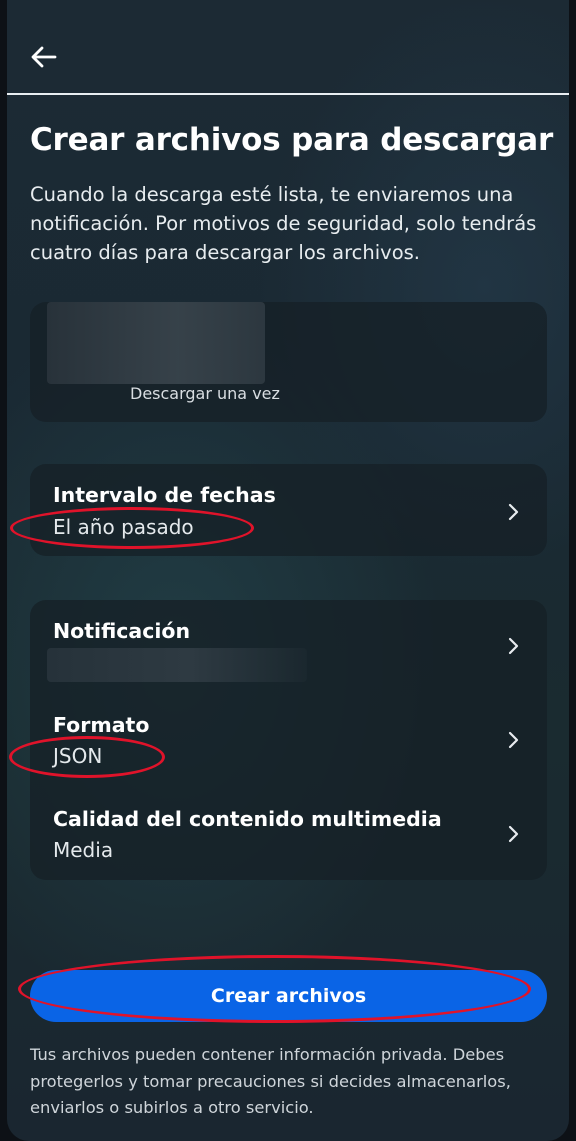  Describe the element at coordinates (177, 665) in the screenshot. I see `redacted-notification-value` at that location.